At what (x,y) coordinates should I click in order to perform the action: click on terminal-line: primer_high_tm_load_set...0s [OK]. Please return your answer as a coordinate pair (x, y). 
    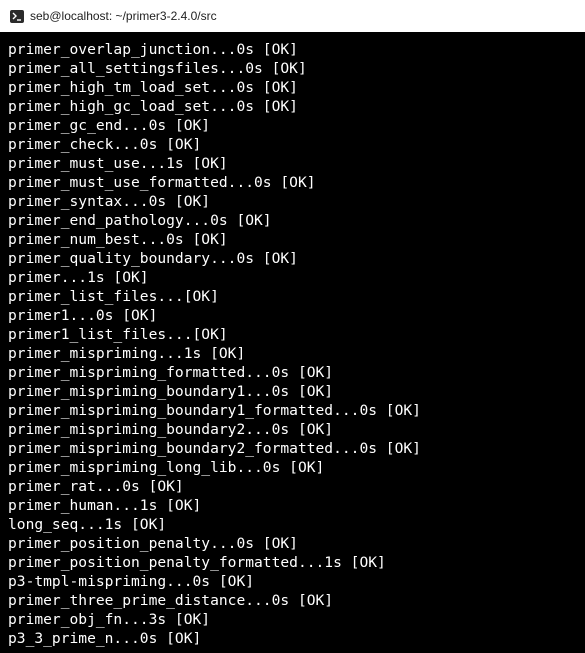
    Looking at the image, I should click on (153, 87).